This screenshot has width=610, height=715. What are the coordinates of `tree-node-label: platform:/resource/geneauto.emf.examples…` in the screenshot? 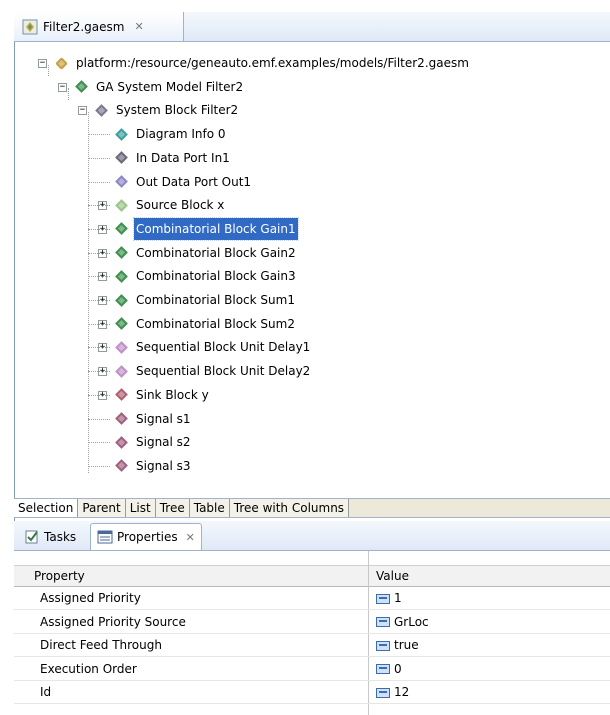 It's located at (272, 63).